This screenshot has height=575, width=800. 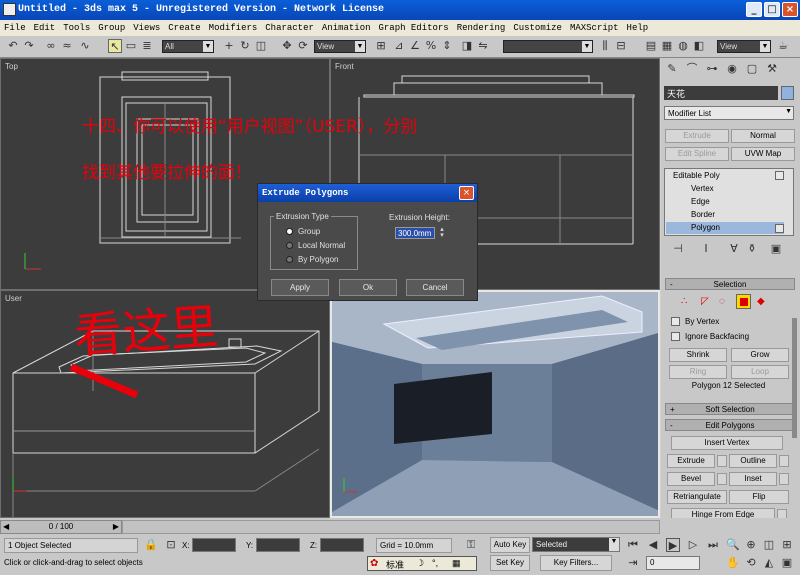 I want to click on menu-group: Group, so click(x=111, y=26).